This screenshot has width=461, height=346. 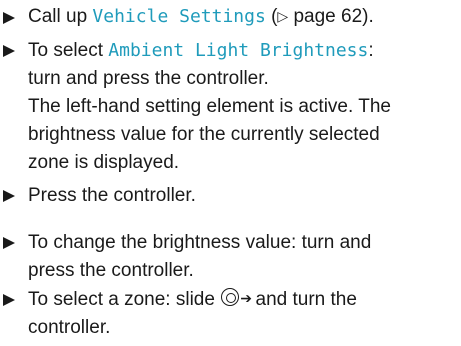 What do you see at coordinates (60, 16) in the screenshot?
I see `step-text: Call up` at bounding box center [60, 16].